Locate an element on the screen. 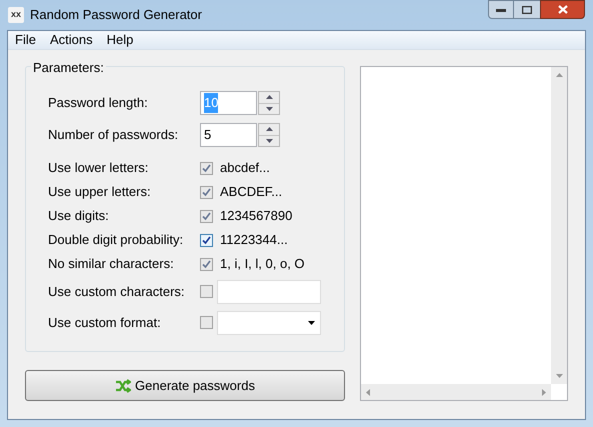 The height and width of the screenshot is (427, 593). maximize-button is located at coordinates (527, 9).